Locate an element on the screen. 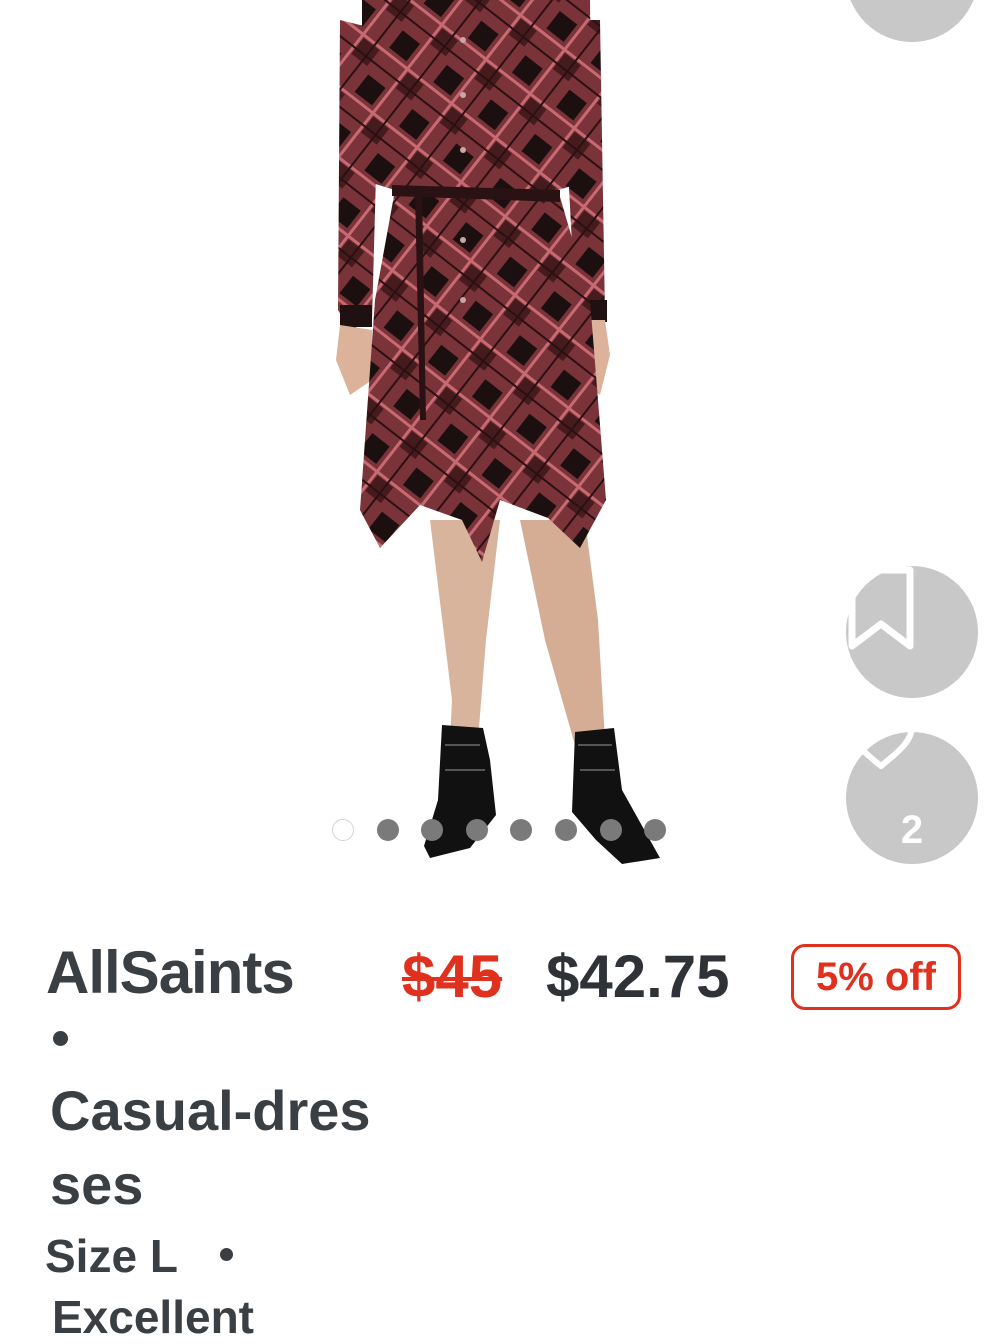 The height and width of the screenshot is (1344, 1000). like-count: 2 is located at coordinates (912, 830).